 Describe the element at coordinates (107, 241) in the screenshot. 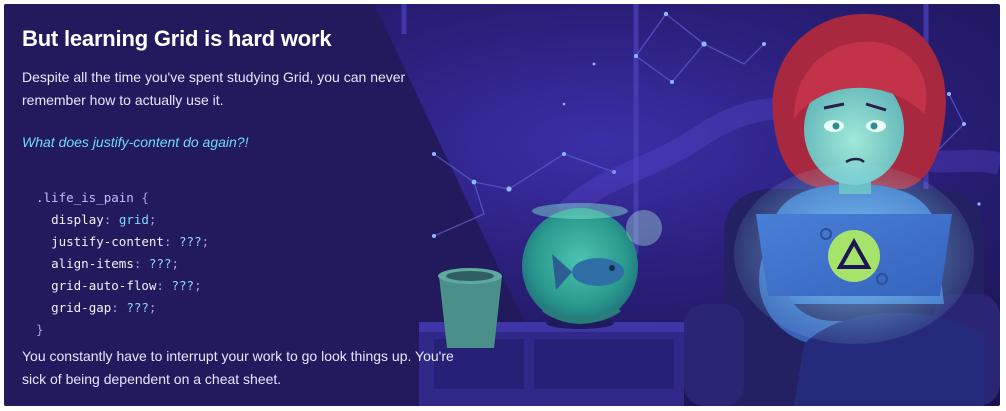

I see `css-property: justify-content` at that location.